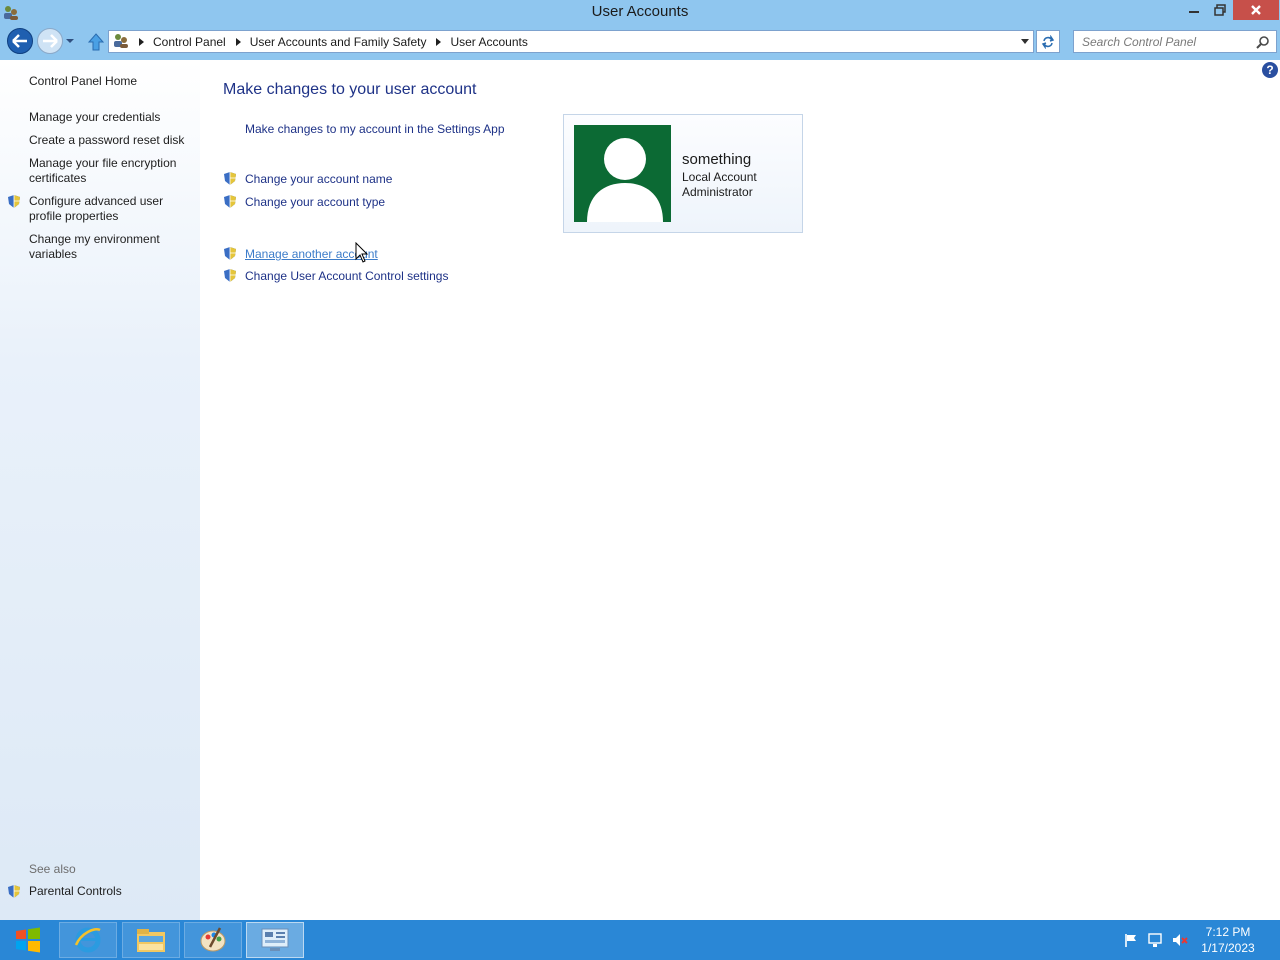 The height and width of the screenshot is (960, 1280). Describe the element at coordinates (151, 940) in the screenshot. I see `file-explorer-icon` at that location.